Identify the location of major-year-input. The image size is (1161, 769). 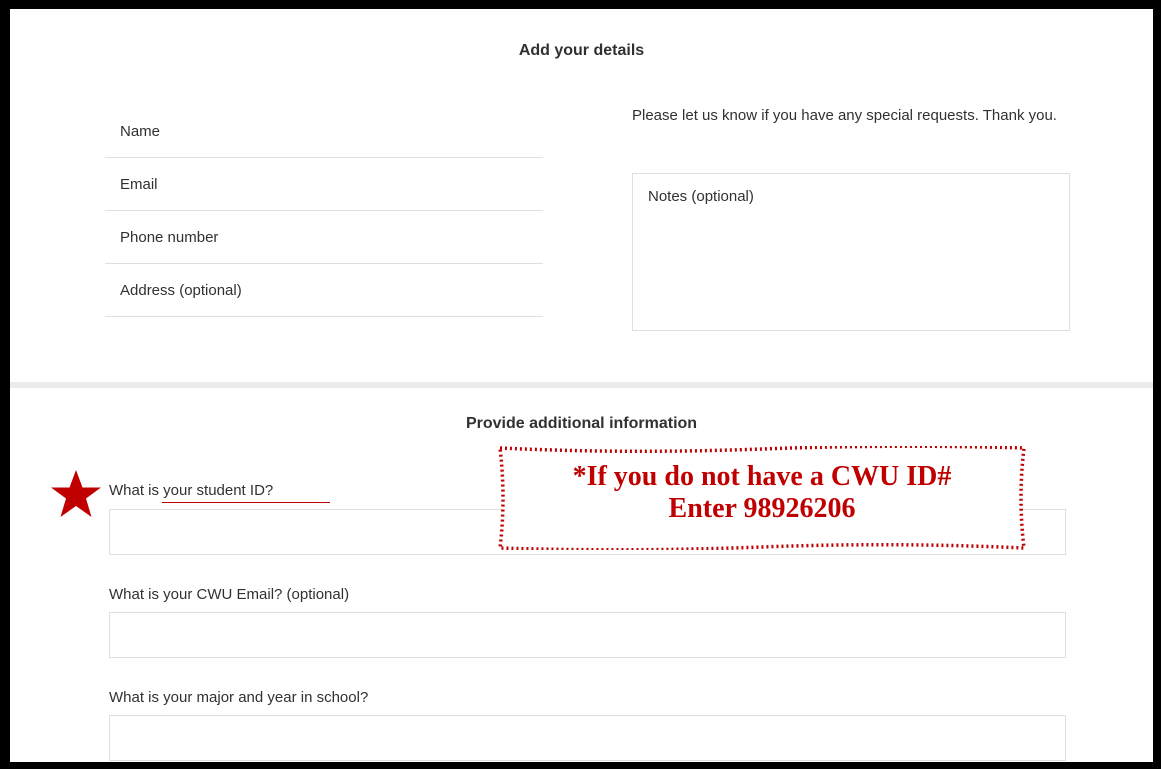
(587, 738).